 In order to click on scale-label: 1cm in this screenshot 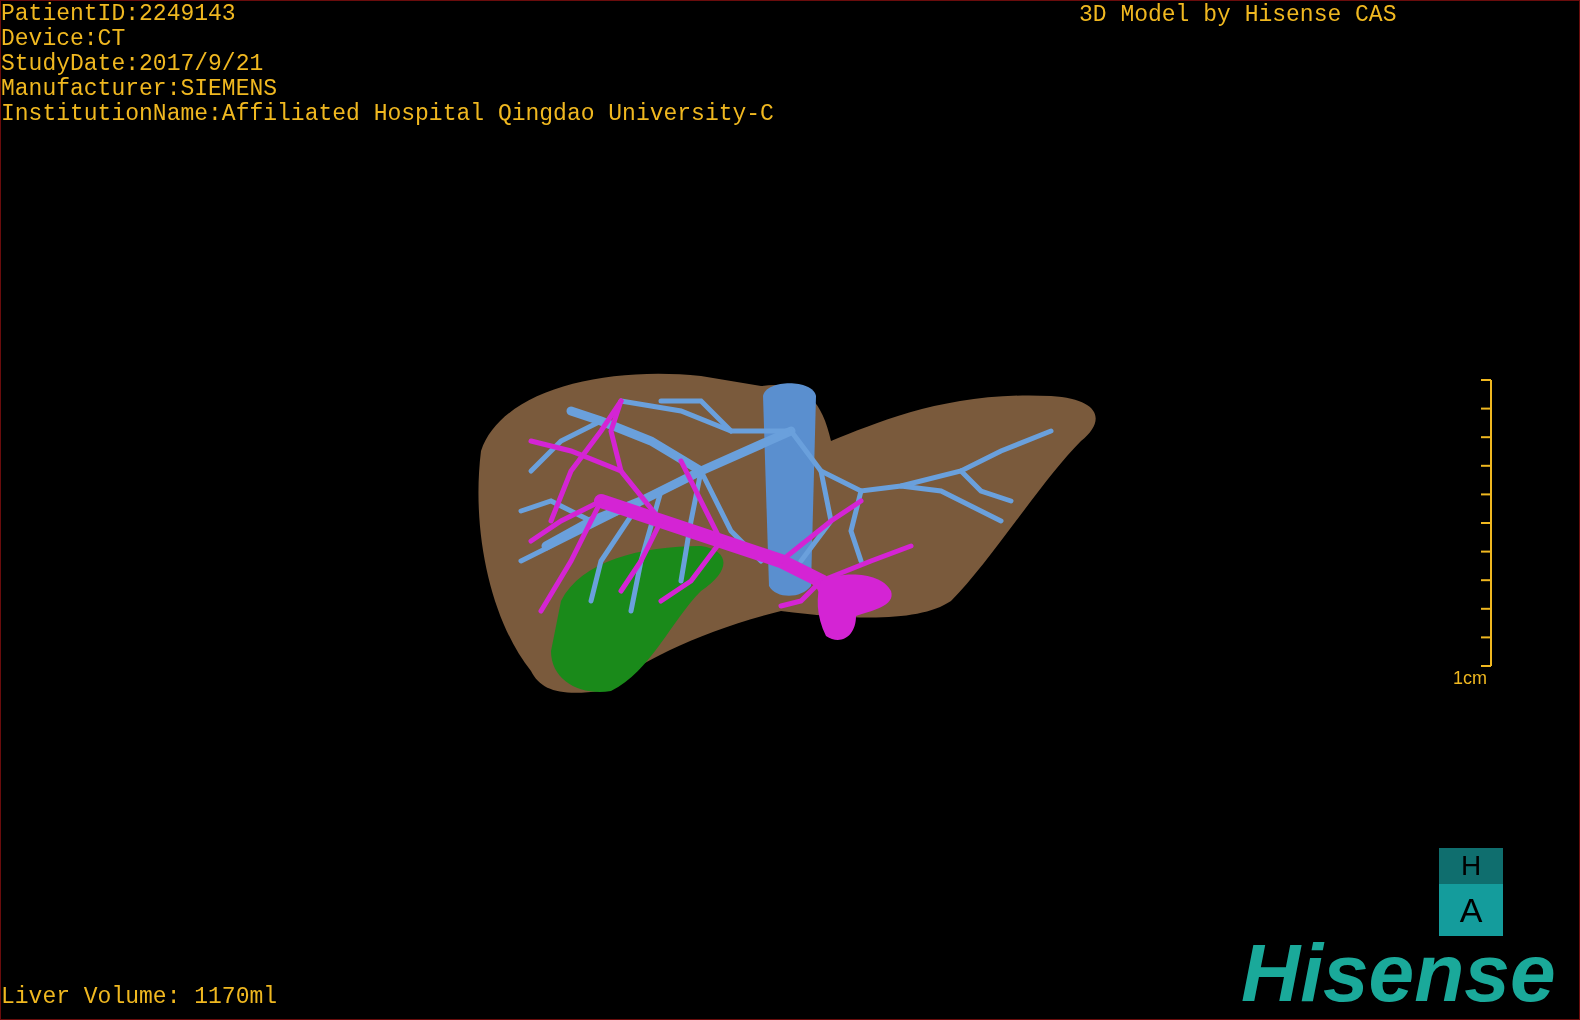, I will do `click(1470, 678)`.